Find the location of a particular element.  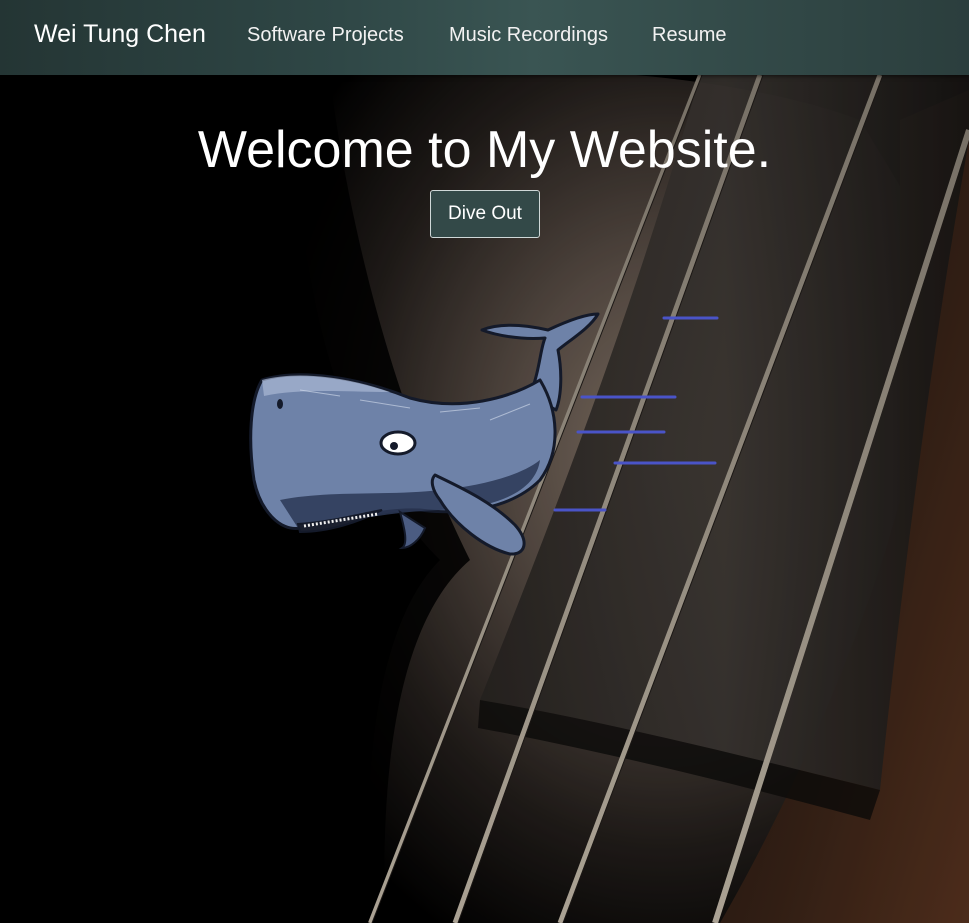

whale-illustration is located at coordinates (484, 434).